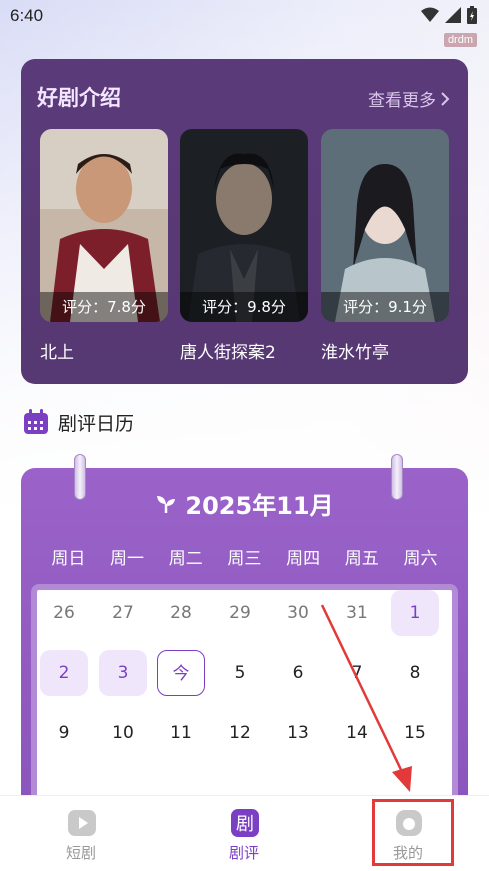 The image size is (489, 871). What do you see at coordinates (366, 698) in the screenshot?
I see `annotation-arrow` at bounding box center [366, 698].